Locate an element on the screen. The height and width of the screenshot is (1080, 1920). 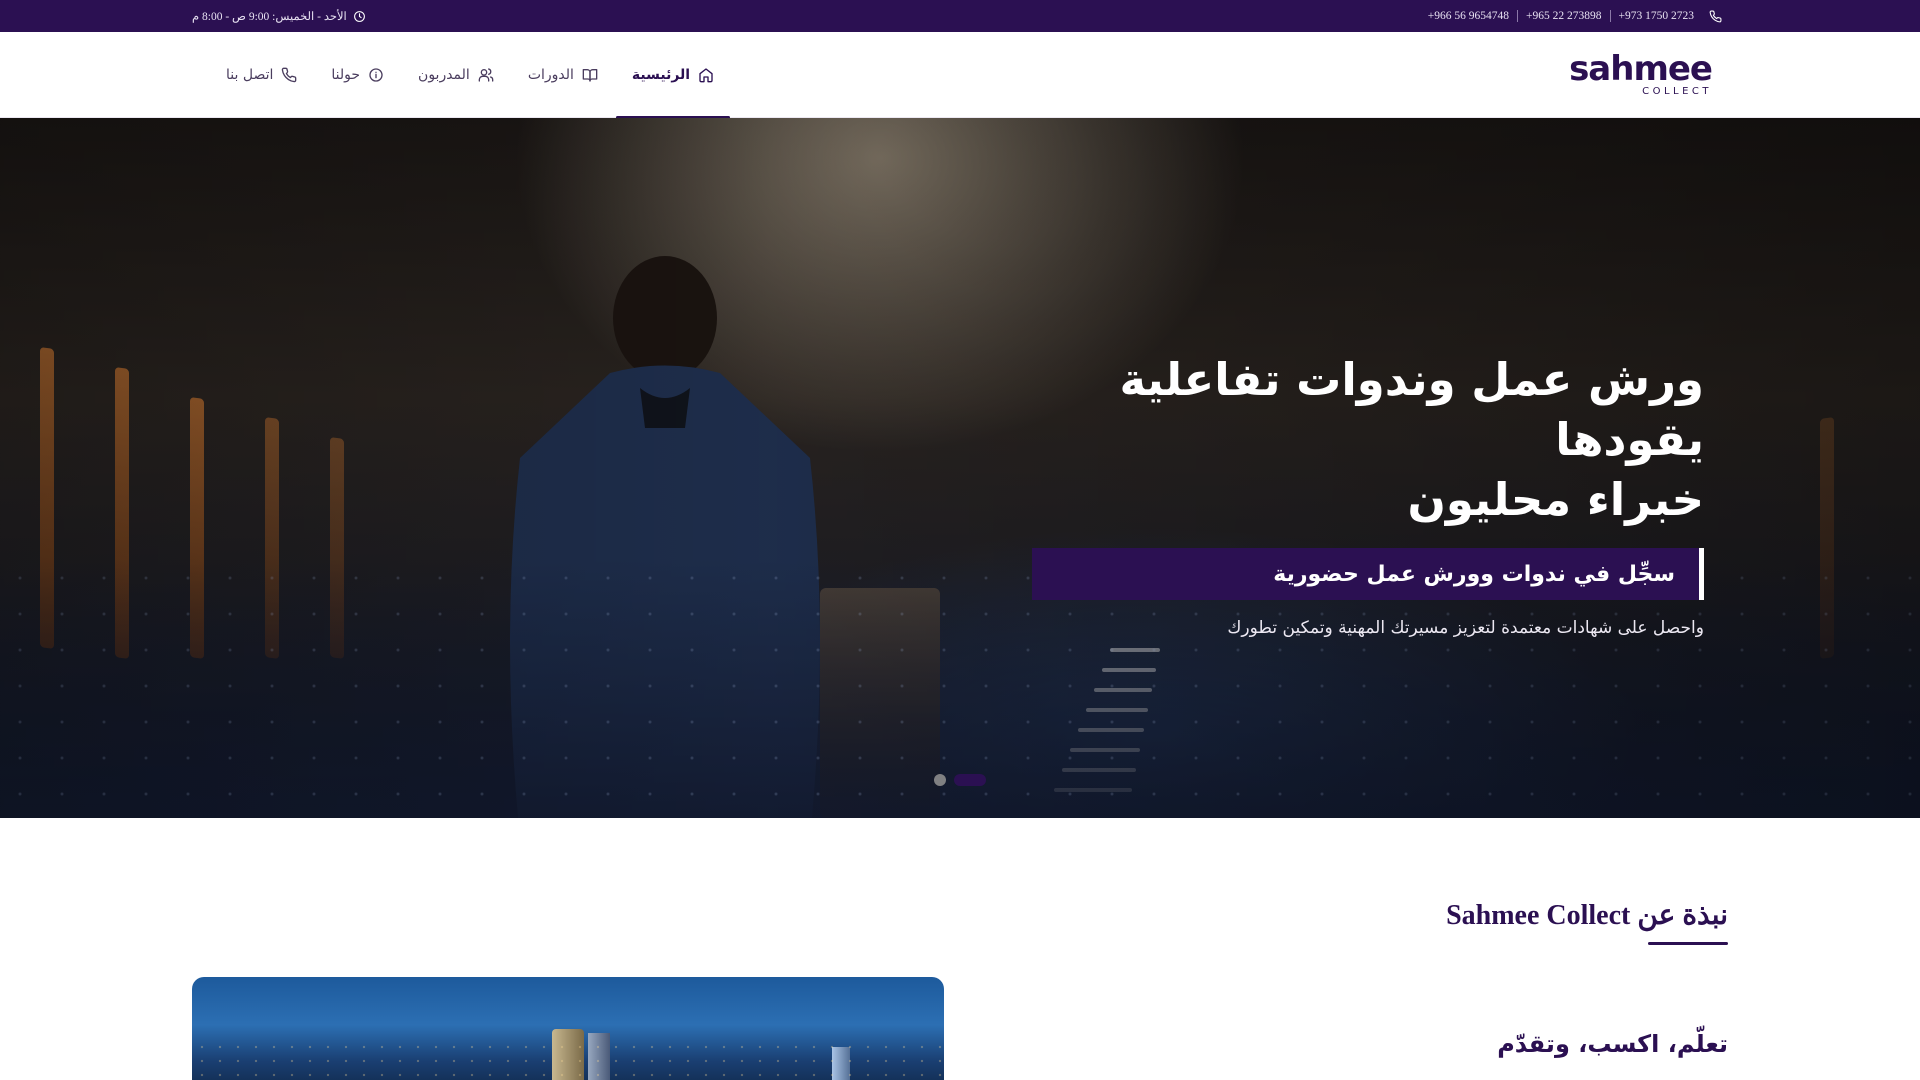
nav-item-courses: الدورات is located at coordinates (563, 75).